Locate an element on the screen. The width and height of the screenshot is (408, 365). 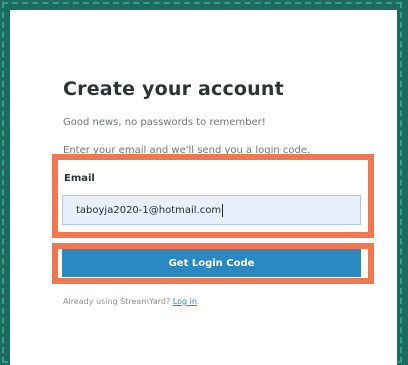
already-account-text: Already using StreamYard? Log in. is located at coordinates (131, 301).